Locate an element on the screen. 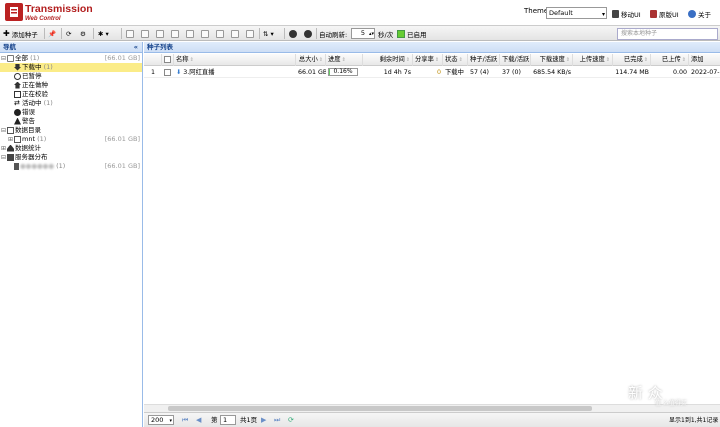  phone-icon is located at coordinates (615, 14).